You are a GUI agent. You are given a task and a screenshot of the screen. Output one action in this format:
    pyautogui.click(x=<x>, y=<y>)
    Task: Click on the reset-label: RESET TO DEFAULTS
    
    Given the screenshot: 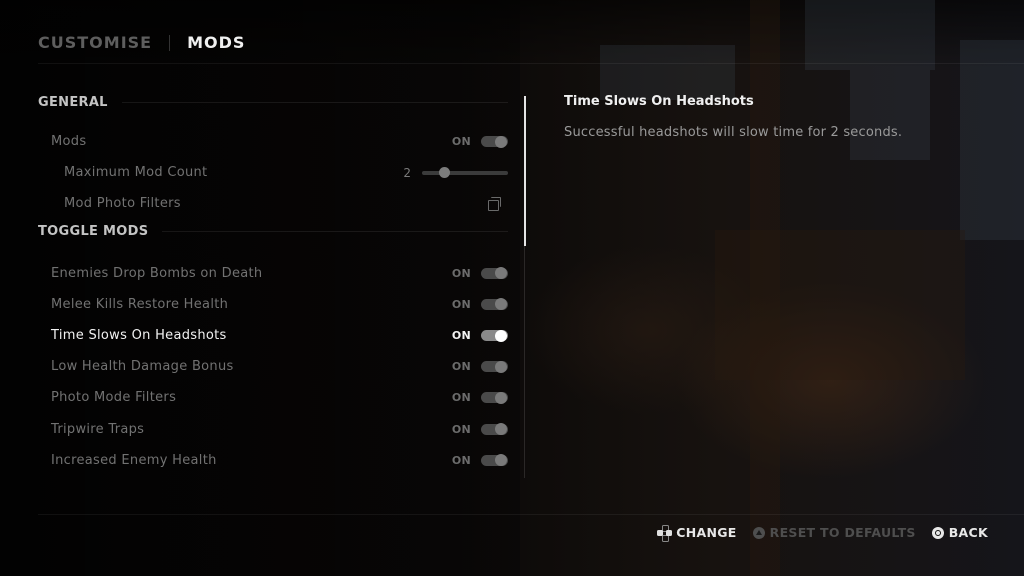 What is the action you would take?
    pyautogui.click(x=842, y=532)
    